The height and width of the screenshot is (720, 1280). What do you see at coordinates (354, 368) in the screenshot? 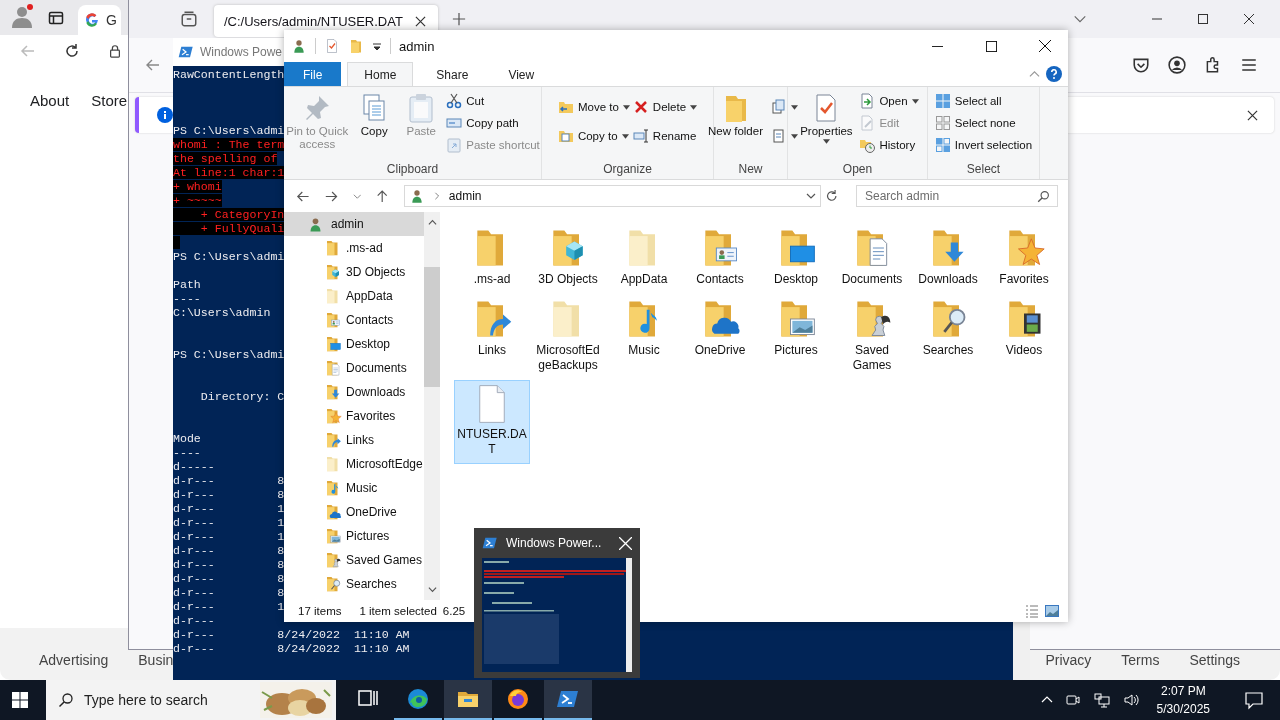
I see `nav-item: Documents` at bounding box center [354, 368].